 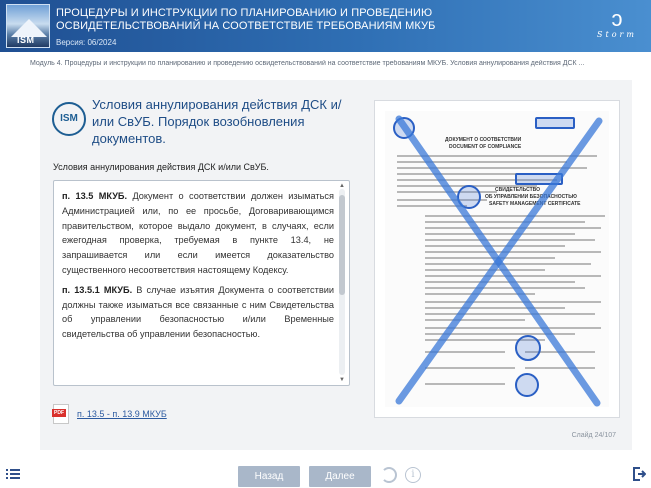 I want to click on pdf-link: п. 13.5 - п. 13.9 МКУБ, so click(x=122, y=414).